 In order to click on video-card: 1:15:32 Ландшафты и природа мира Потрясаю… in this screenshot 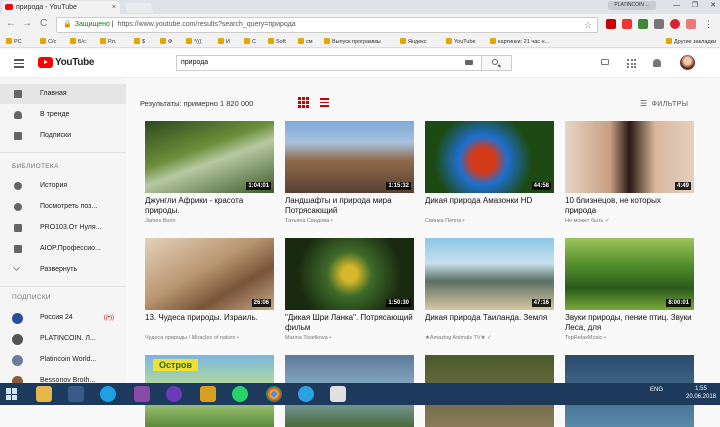, I will do `click(349, 172)`.